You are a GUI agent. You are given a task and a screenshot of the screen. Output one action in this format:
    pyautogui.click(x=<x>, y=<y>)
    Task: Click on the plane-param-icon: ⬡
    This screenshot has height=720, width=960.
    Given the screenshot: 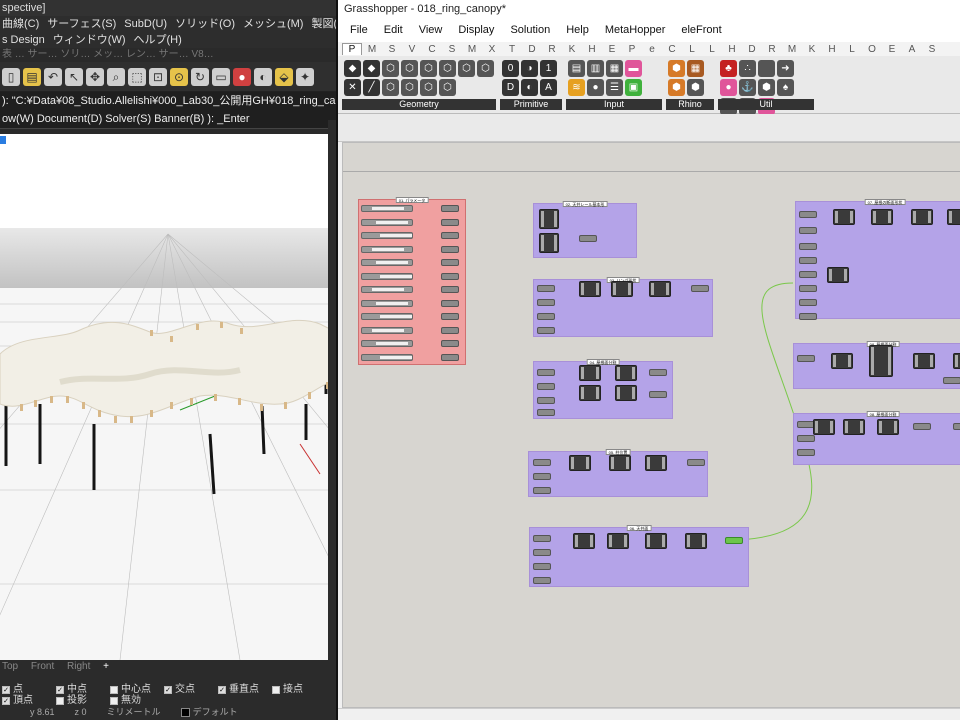 What is the action you would take?
    pyautogui.click(x=485, y=68)
    